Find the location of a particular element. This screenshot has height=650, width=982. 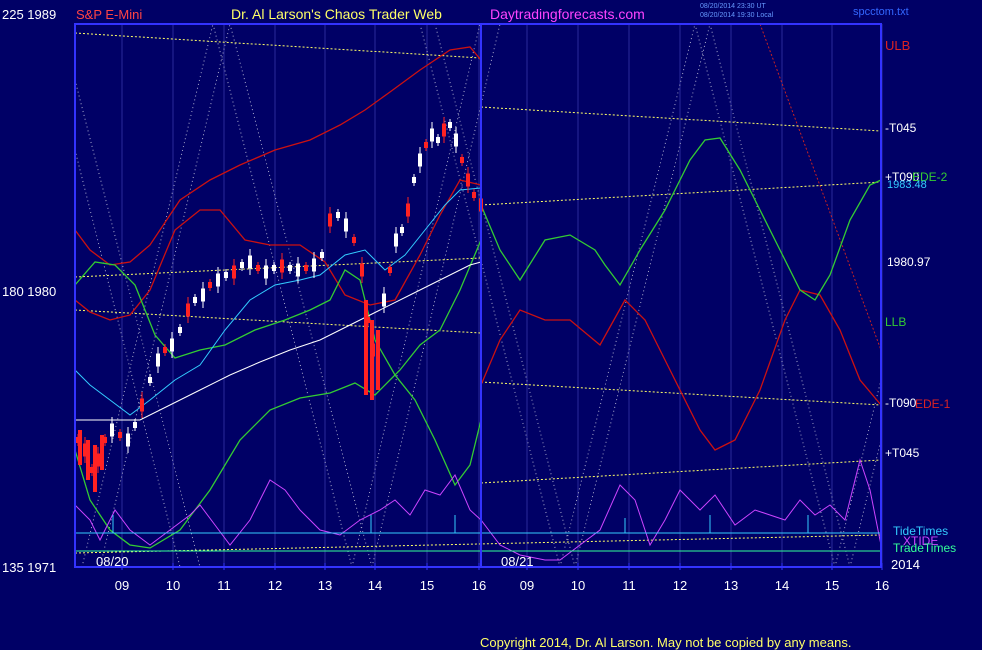

label-year: 2014 is located at coordinates (905, 564).